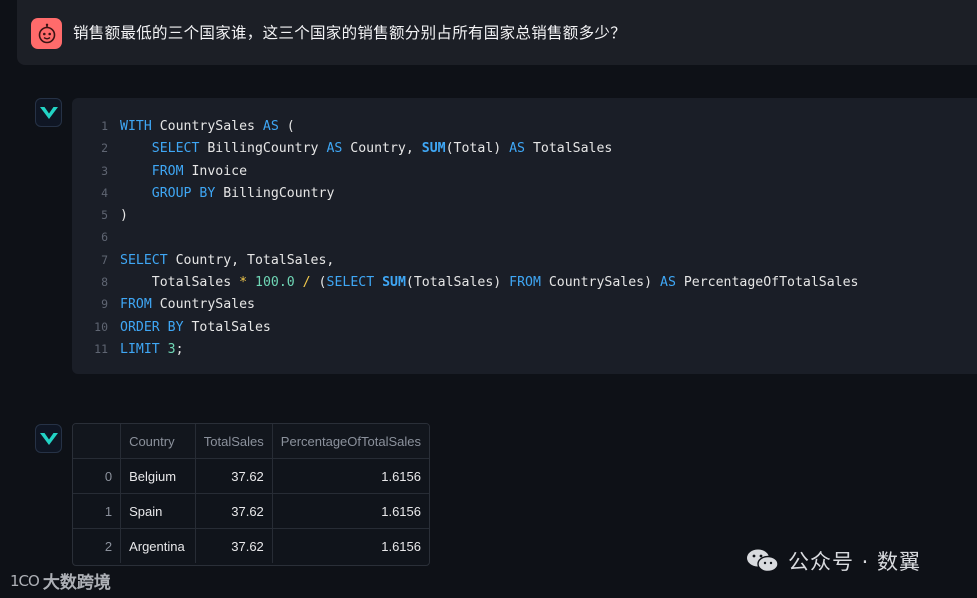 The image size is (977, 598). I want to click on code-token: (Total), so click(477, 149).